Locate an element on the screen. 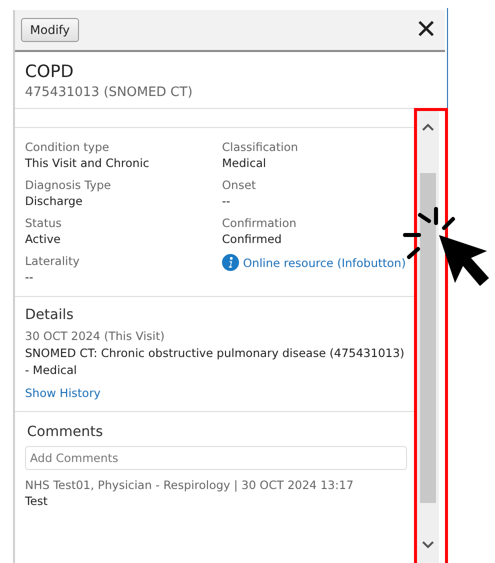 This screenshot has width=495, height=563. condition-code: 475431013 (SNOMED CT) is located at coordinates (109, 92).